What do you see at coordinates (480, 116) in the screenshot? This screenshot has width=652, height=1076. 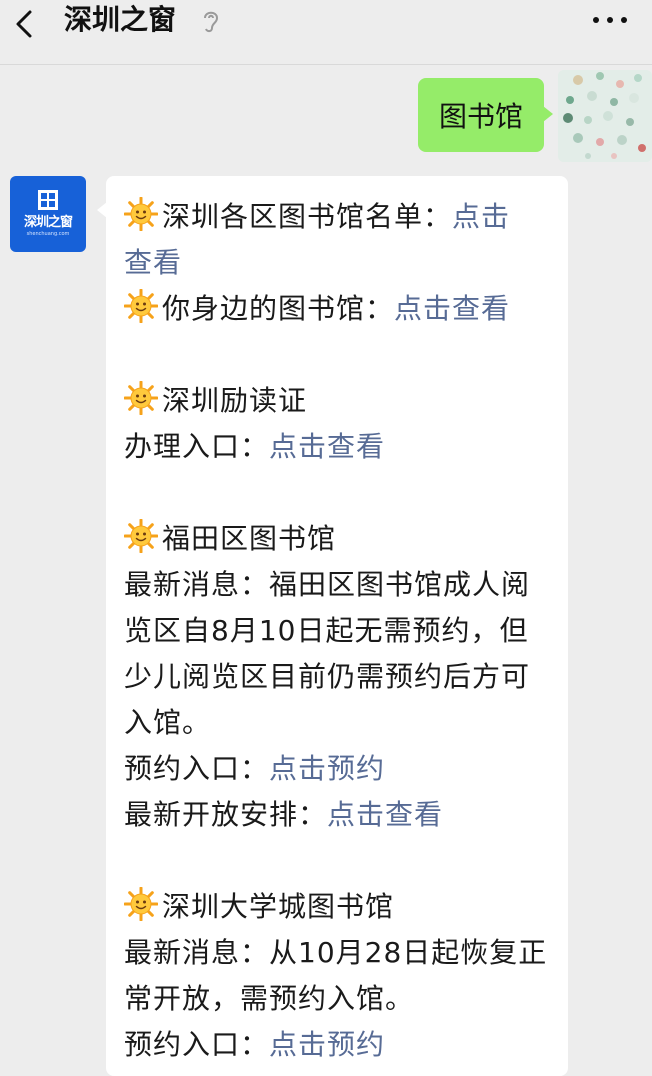 I see `outgoing-message-text: 图书馆` at bounding box center [480, 116].